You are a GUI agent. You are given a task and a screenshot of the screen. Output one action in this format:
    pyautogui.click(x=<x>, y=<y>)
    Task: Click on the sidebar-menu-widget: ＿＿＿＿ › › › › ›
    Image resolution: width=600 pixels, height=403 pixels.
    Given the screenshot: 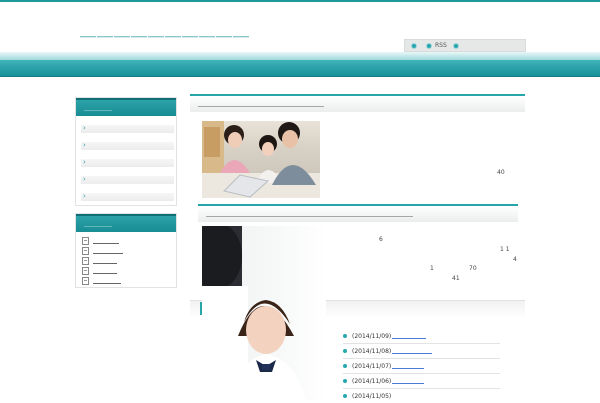 What is the action you would take?
    pyautogui.click(x=126, y=151)
    